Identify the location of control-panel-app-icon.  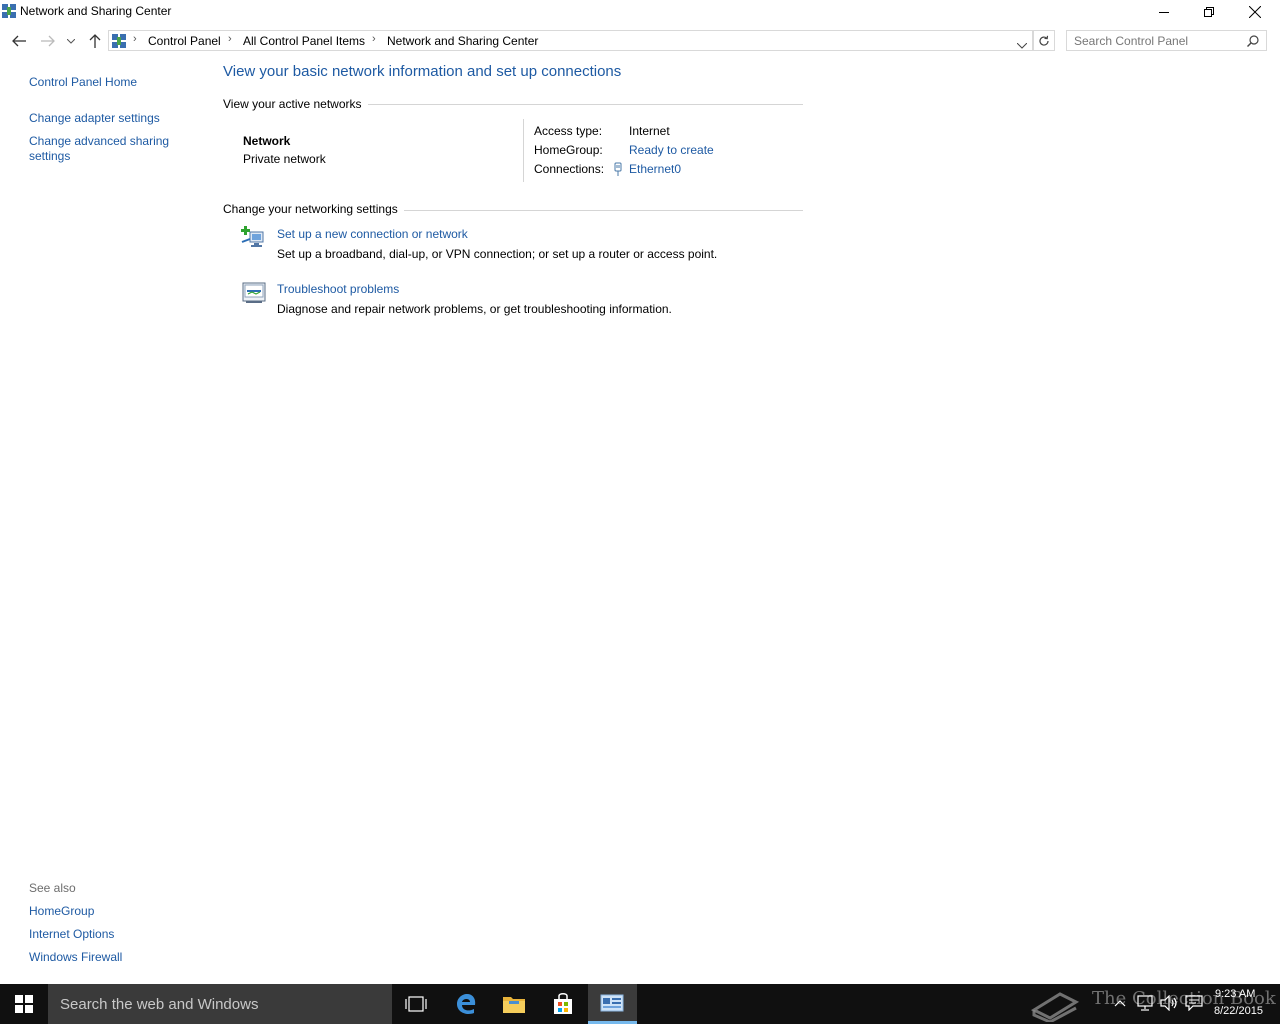
(9, 11).